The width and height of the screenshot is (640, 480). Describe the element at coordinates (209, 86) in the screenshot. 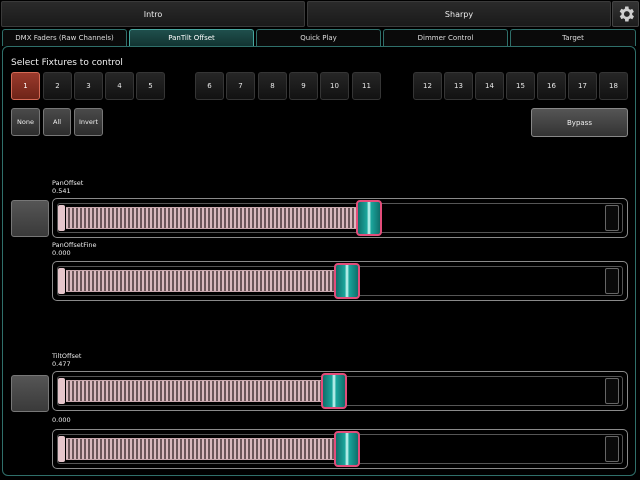

I see `fixture-button-6: 6` at that location.